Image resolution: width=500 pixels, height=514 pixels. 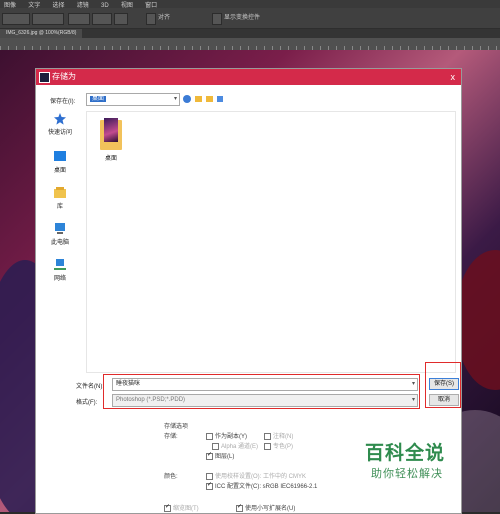 What do you see at coordinates (44, 77) in the screenshot?
I see `photoshop-icon` at bounding box center [44, 77].